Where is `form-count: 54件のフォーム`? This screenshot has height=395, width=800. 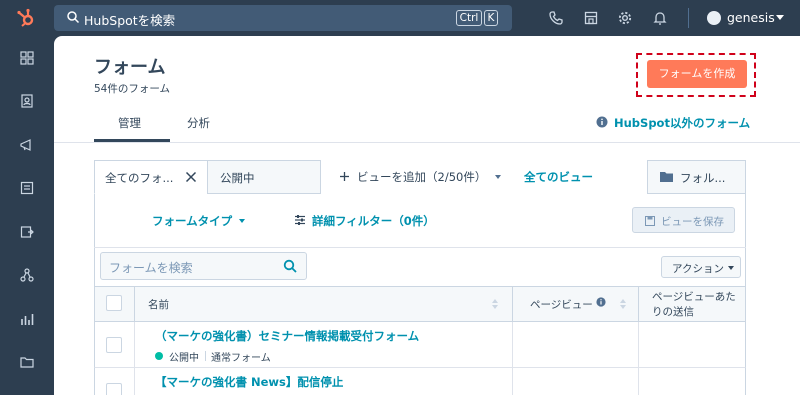 form-count: 54件のフォーム is located at coordinates (132, 89).